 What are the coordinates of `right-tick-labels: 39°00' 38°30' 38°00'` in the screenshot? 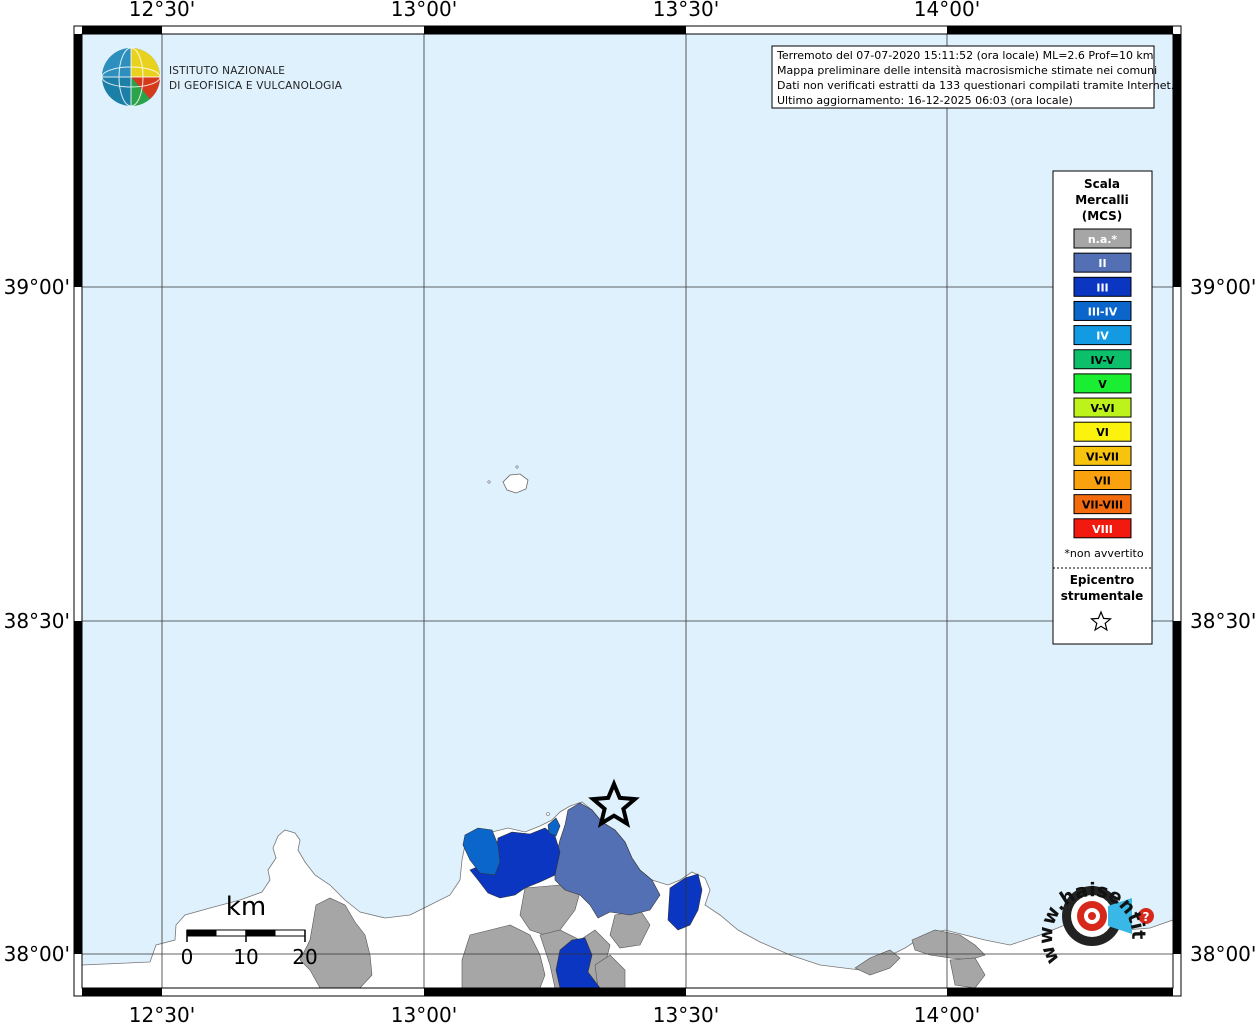 It's located at (1222, 620).